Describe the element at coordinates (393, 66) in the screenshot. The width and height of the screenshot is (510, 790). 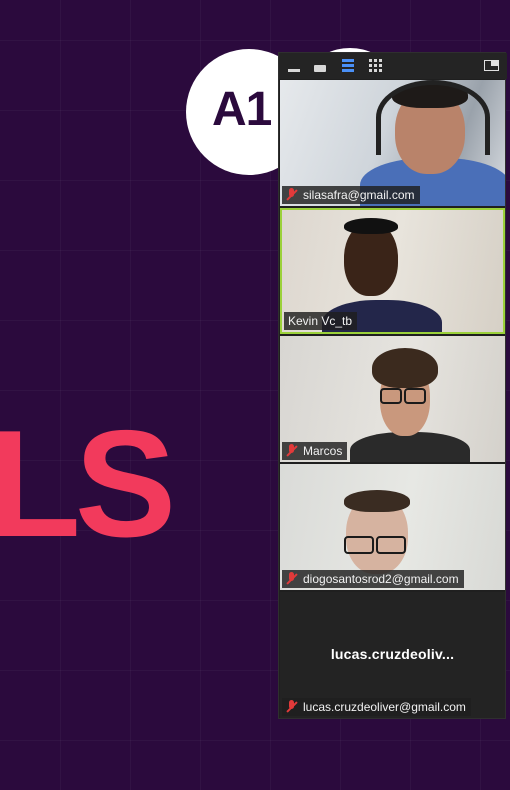
I see `view-toolbar` at that location.